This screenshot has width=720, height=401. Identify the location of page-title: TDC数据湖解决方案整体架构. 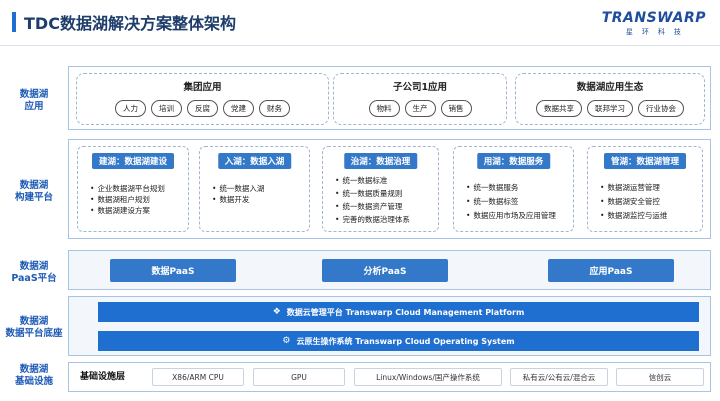
(130, 23).